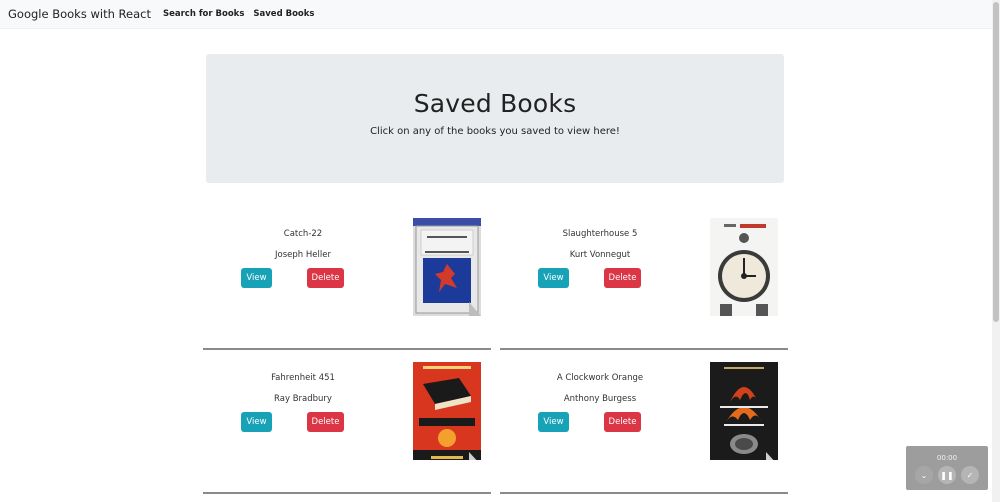 The image size is (1000, 502). Describe the element at coordinates (347, 428) in the screenshot. I see `book-card: Fahrenheit 451 Ray Bradbury View Delete` at that location.